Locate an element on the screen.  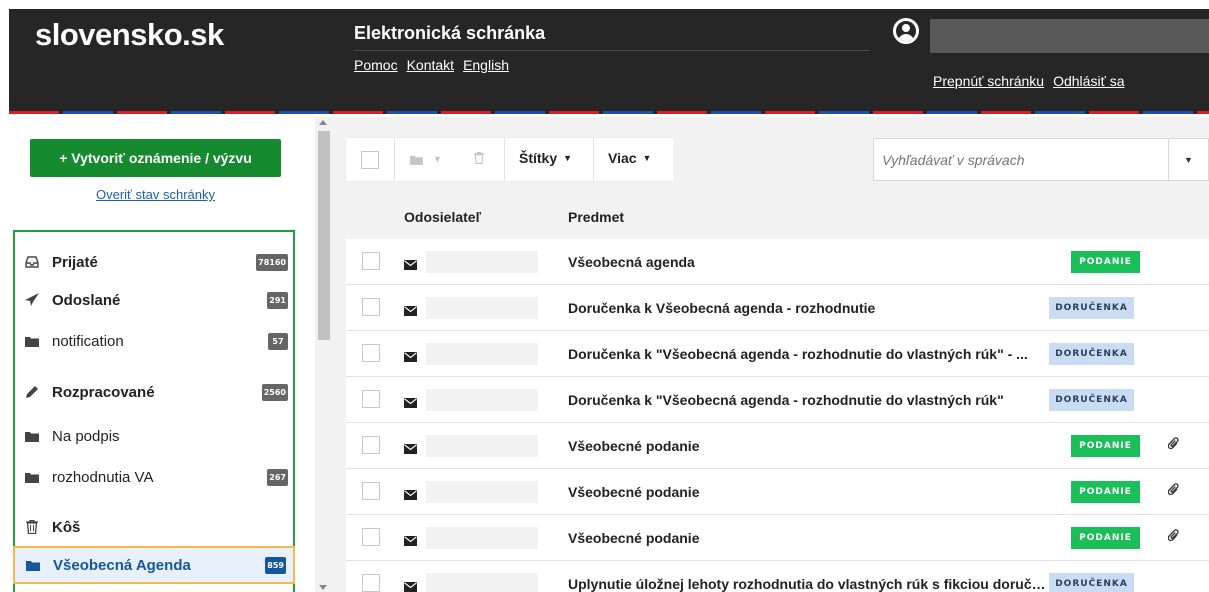
folder-count-badge: 78160 is located at coordinates (272, 262).